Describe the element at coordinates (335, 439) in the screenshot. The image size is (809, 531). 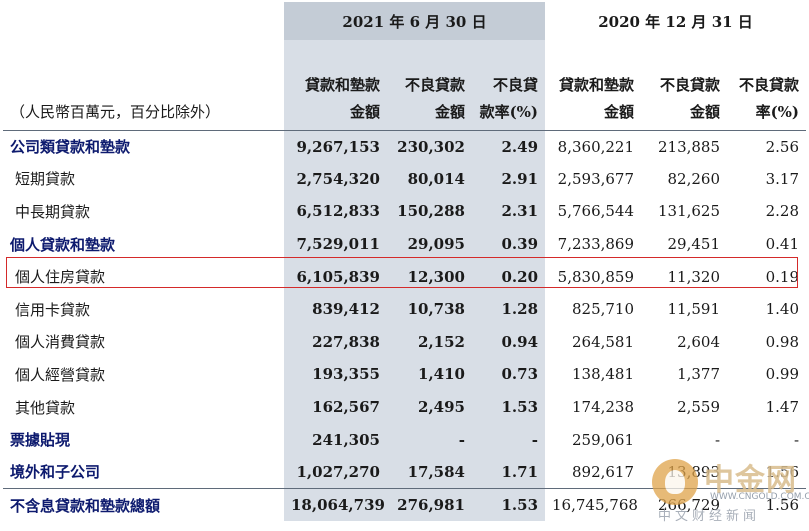
I see `cell-loans-2021: 241,305` at that location.